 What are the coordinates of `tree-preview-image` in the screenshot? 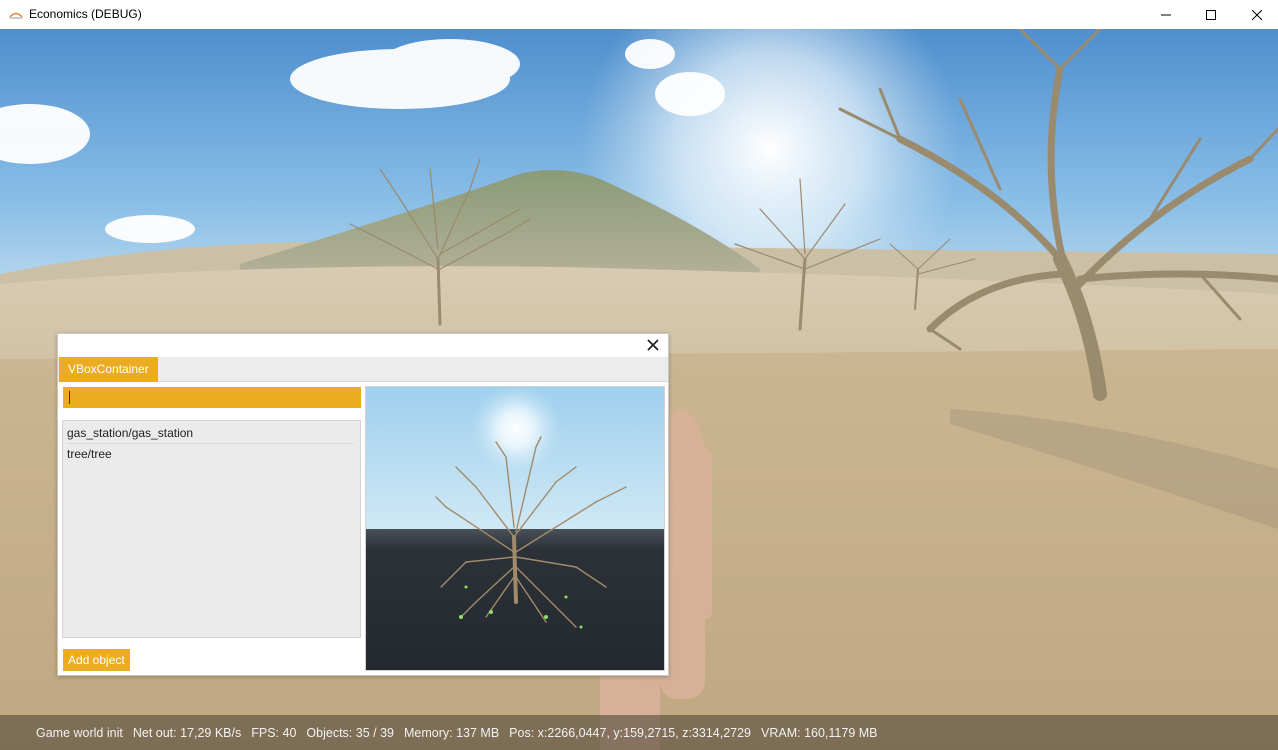 It's located at (515, 528).